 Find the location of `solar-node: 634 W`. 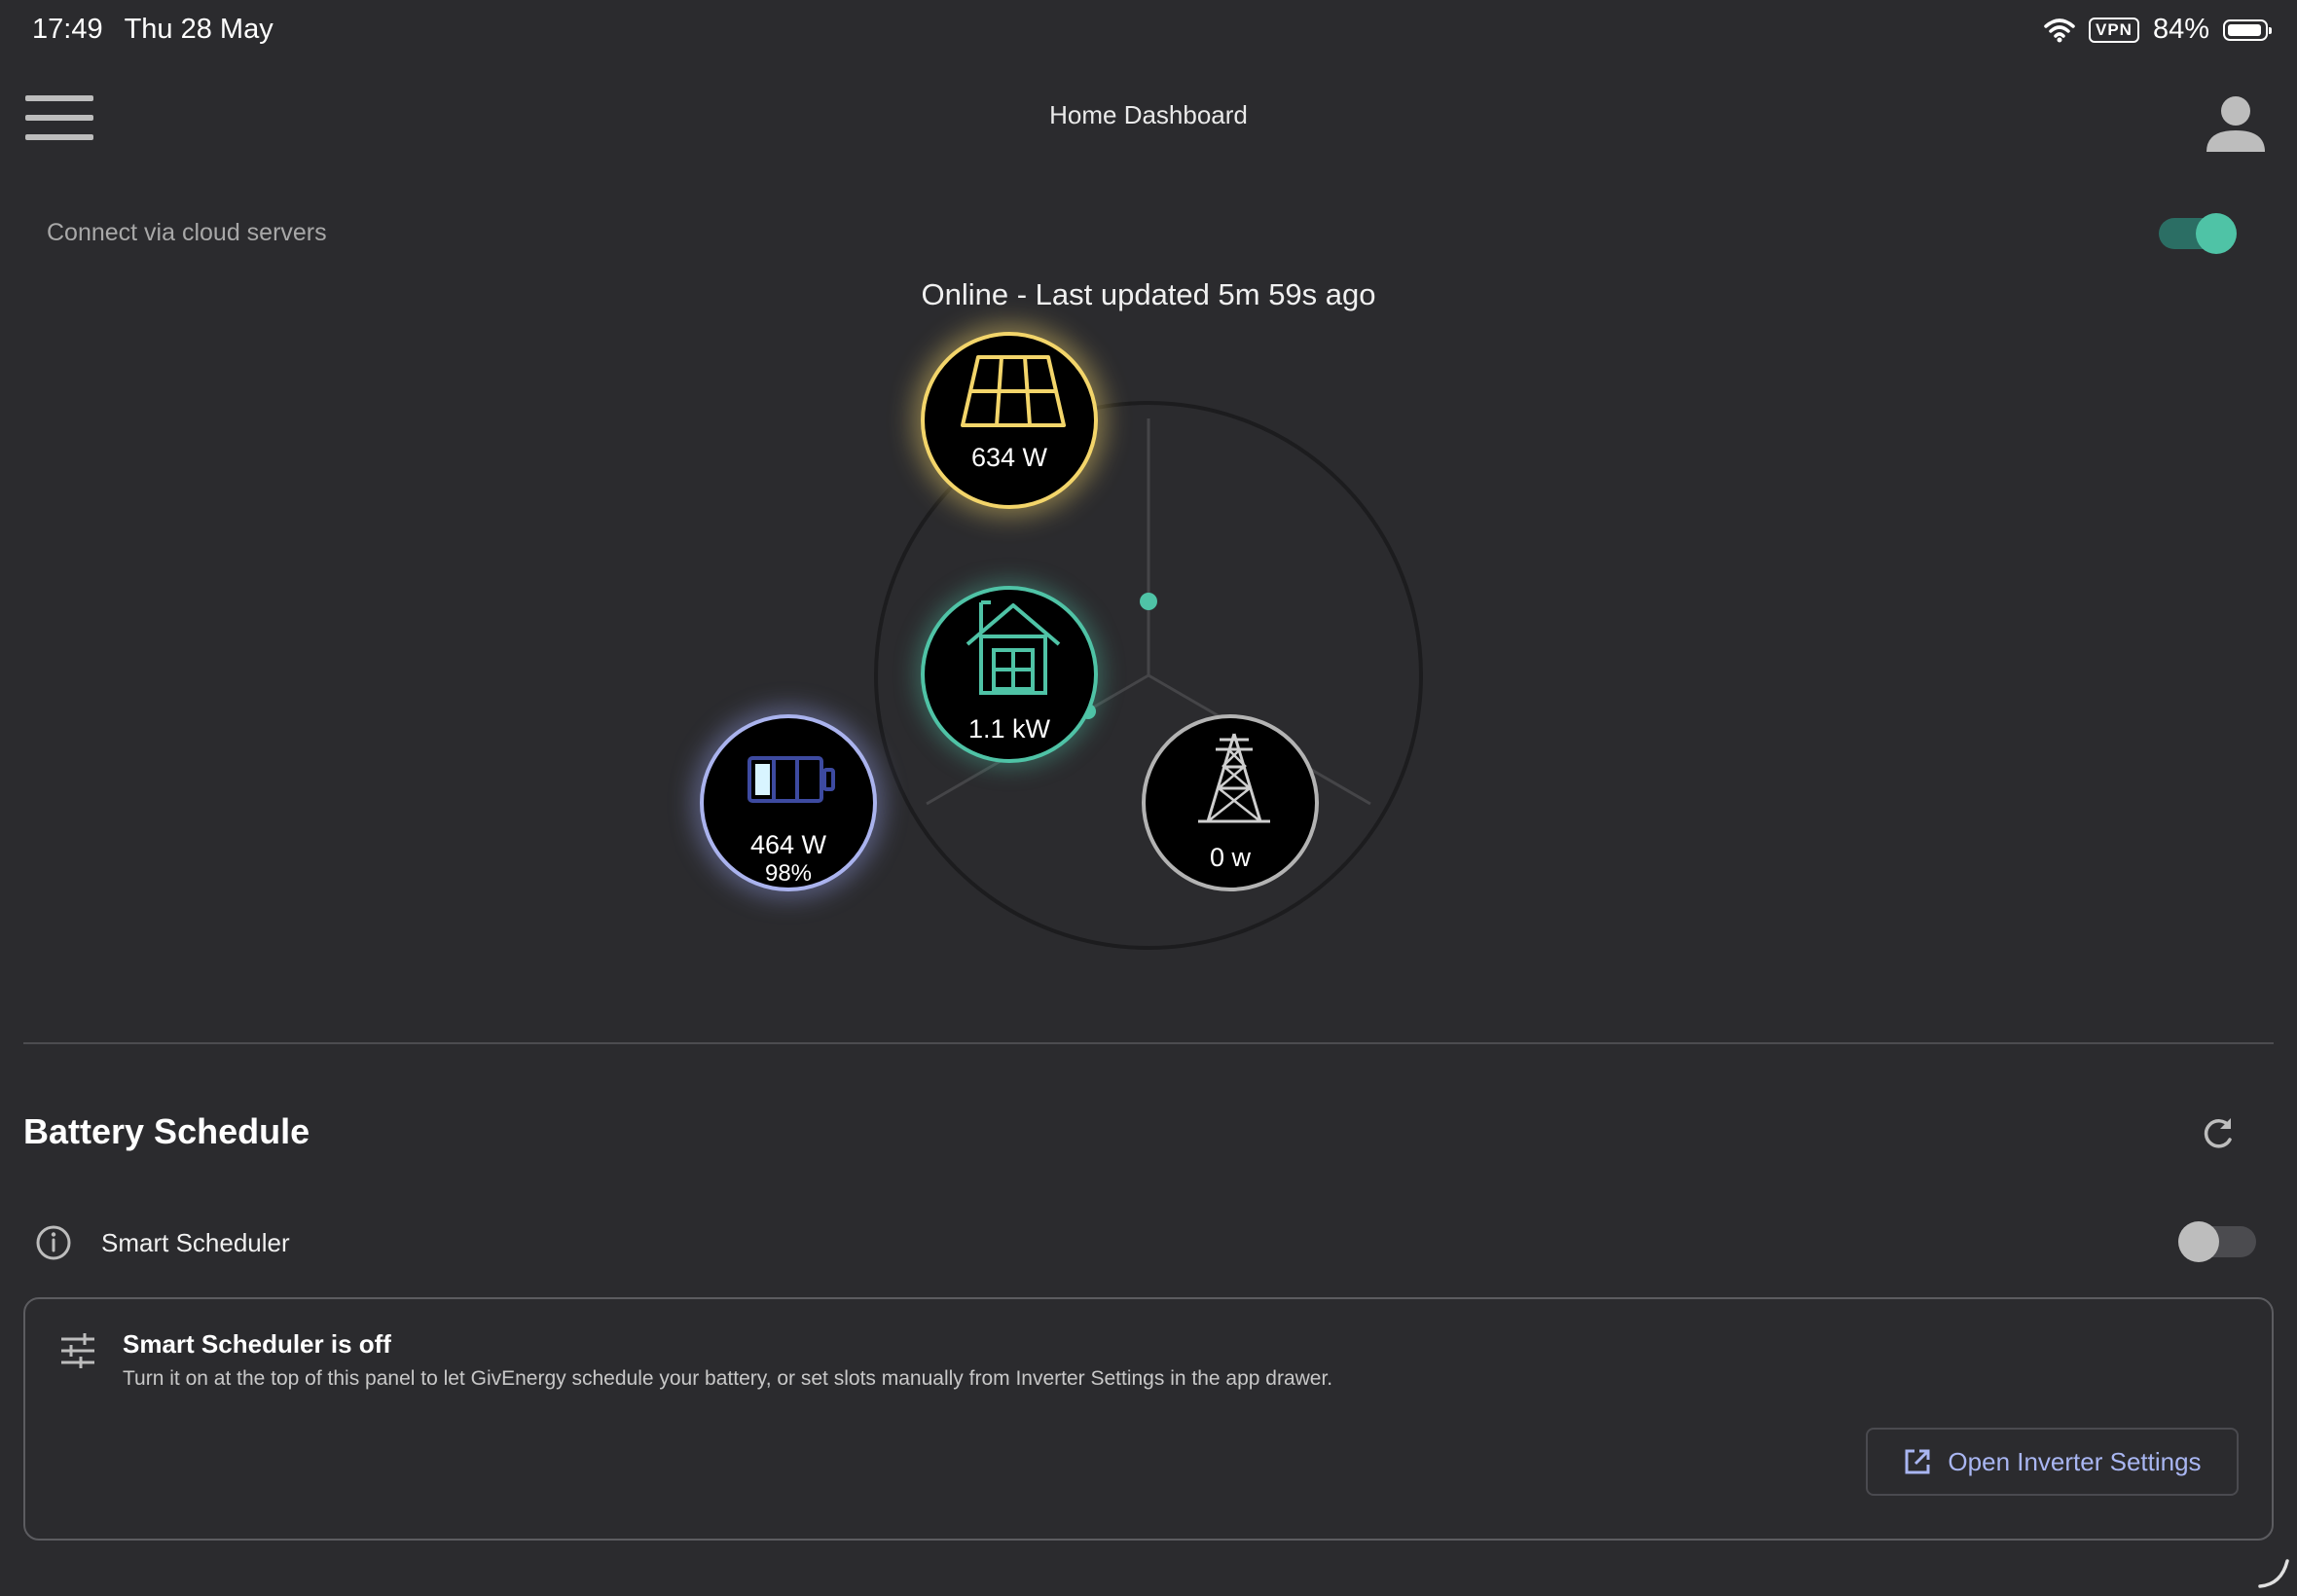

solar-node: 634 W is located at coordinates (1009, 420).